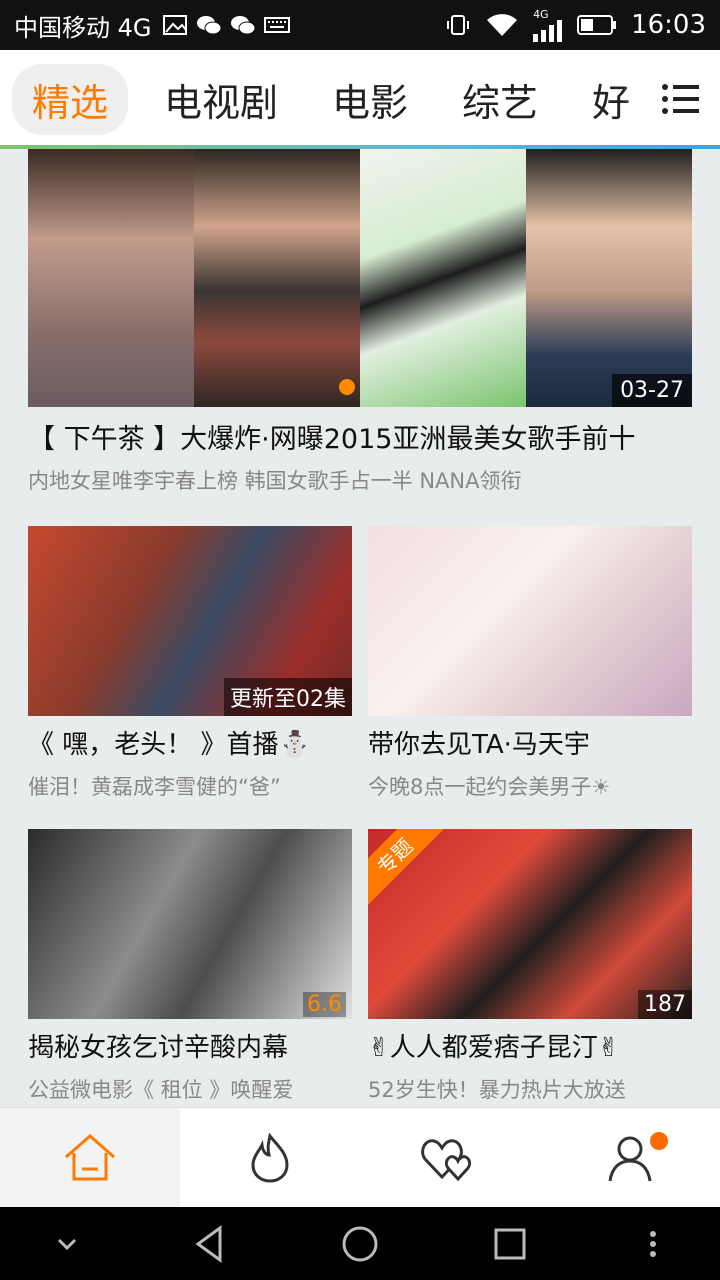 The height and width of the screenshot is (1280, 720). Describe the element at coordinates (360, 25) in the screenshot. I see `status-bar: 中国移动 4G 4G 16:03` at that location.